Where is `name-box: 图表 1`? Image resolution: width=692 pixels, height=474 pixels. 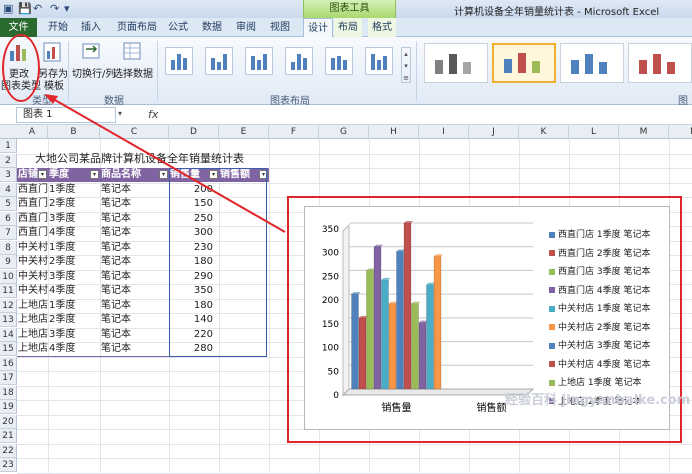
name-box: 图表 1 is located at coordinates (66, 115).